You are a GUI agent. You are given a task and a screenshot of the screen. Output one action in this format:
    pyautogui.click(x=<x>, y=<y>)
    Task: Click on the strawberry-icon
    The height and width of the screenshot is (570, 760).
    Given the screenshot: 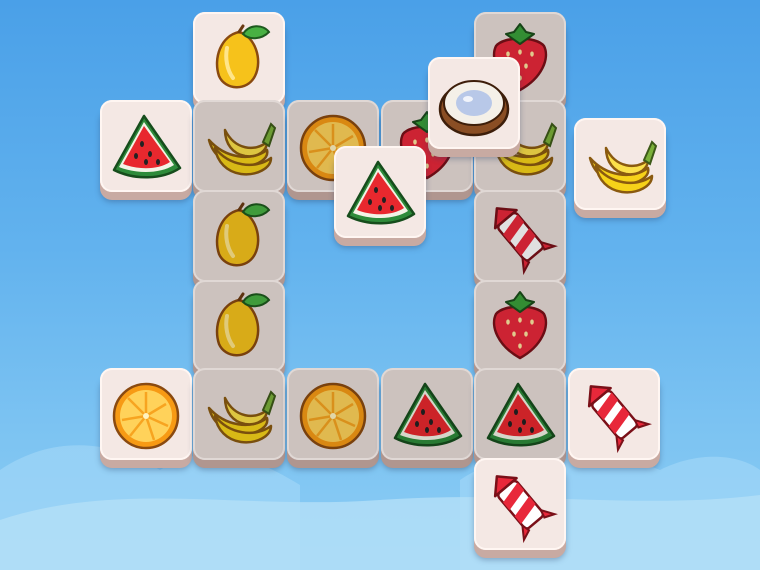 What is the action you would take?
    pyautogui.click(x=520, y=326)
    